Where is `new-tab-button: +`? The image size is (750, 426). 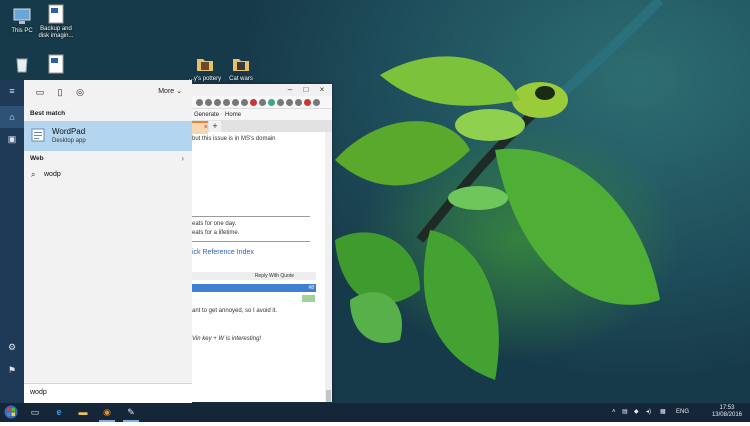 new-tab-button: + is located at coordinates (215, 126).